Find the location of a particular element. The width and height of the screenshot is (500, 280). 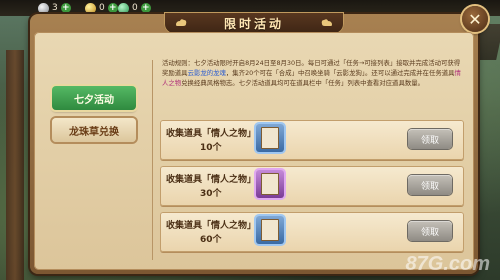

reward-row: 收集道具「情人之物」 30个 领取 is located at coordinates (312, 186).